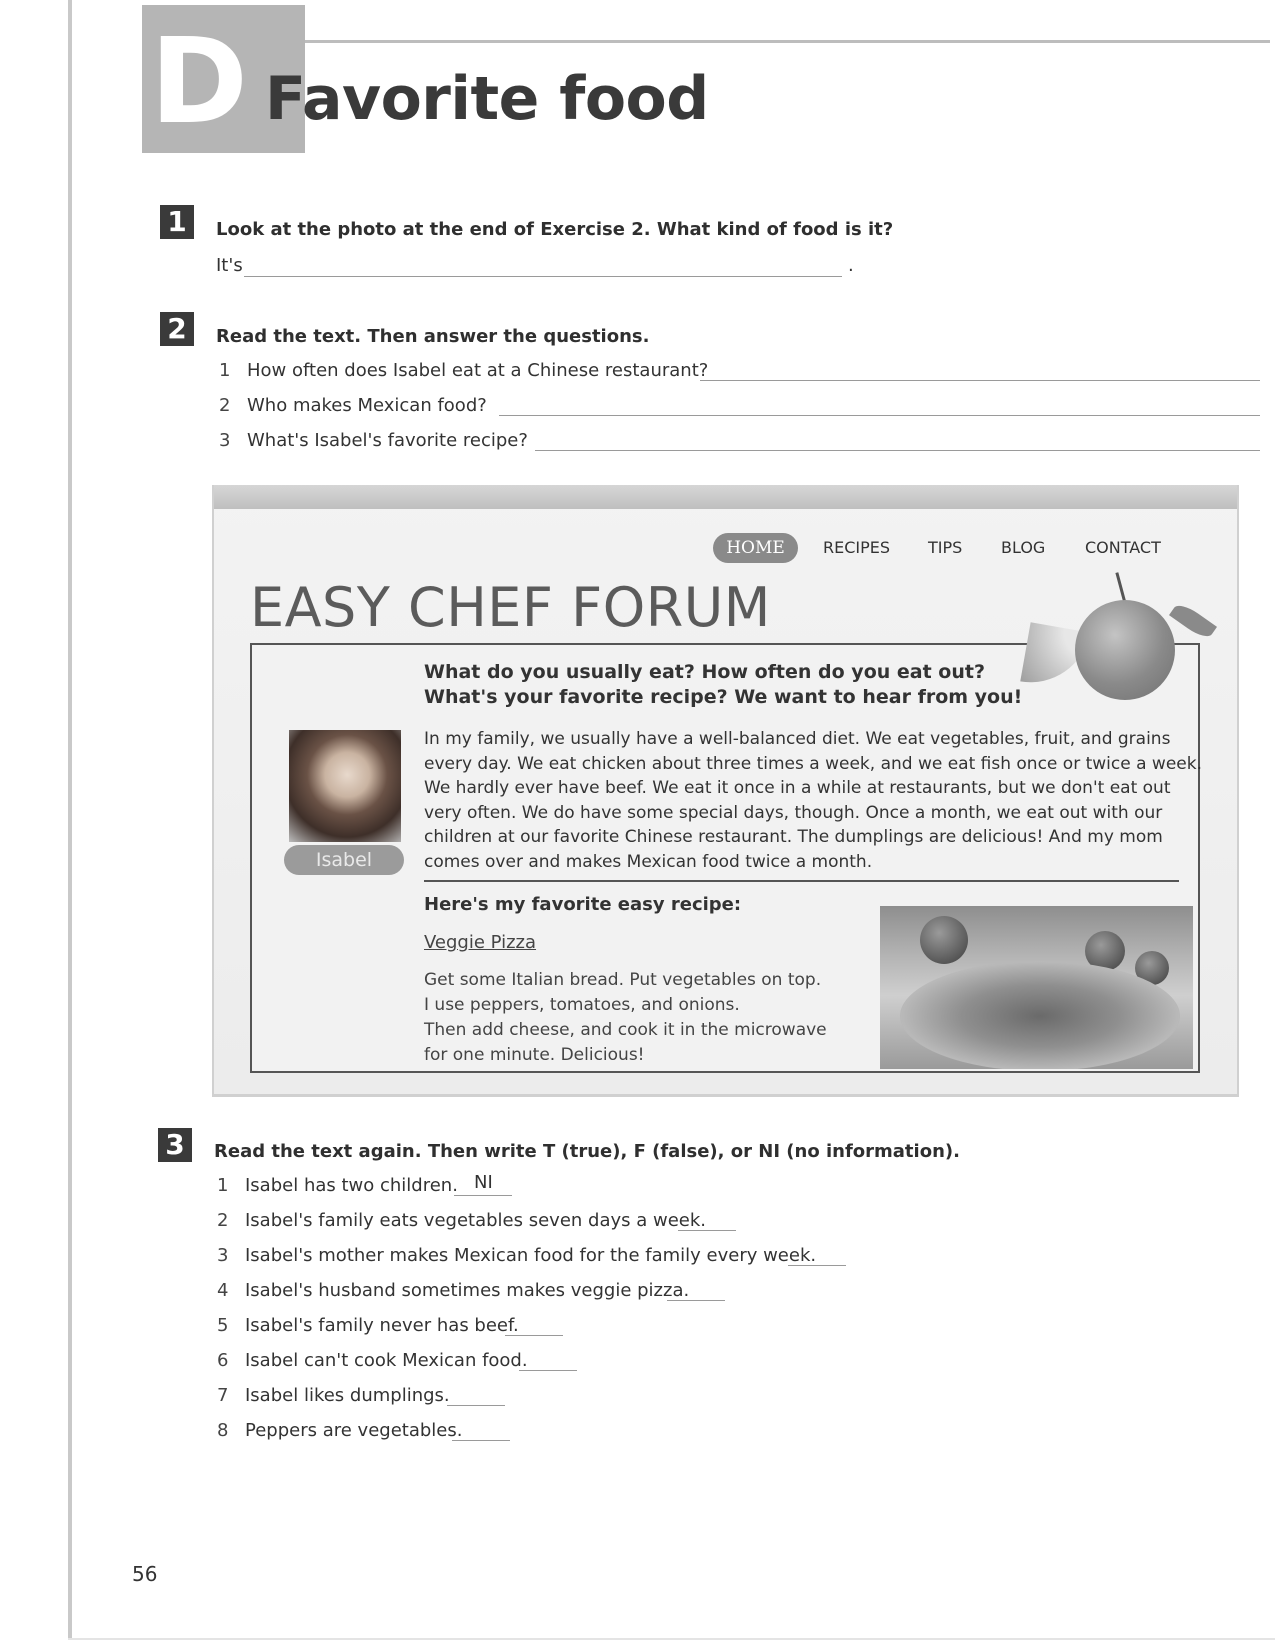 The width and height of the screenshot is (1275, 1650). I want to click on exercise1-answer-suffix: ., so click(851, 265).